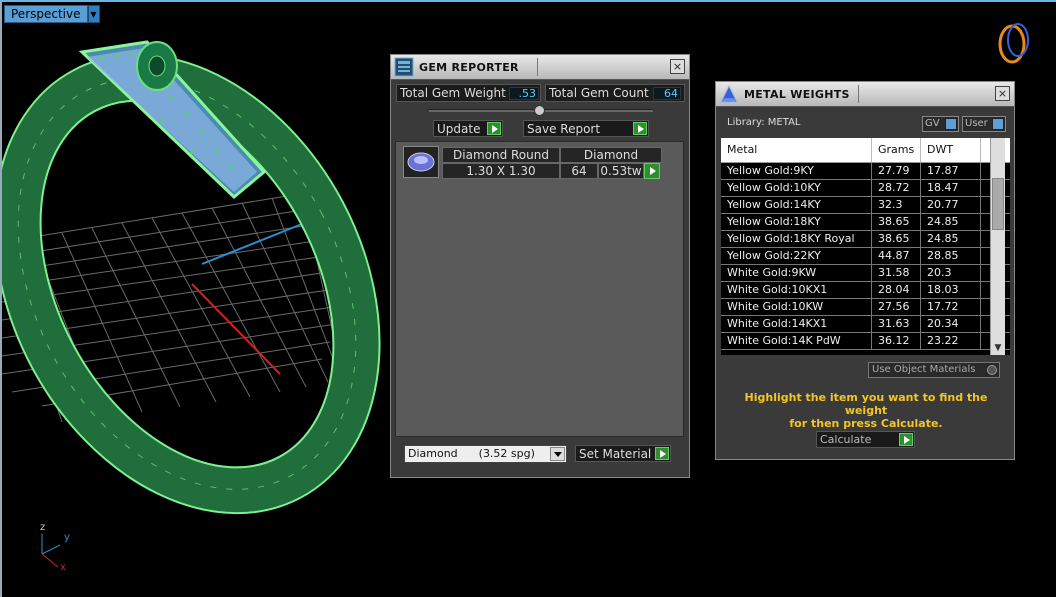 The width and height of the screenshot is (1056, 597). Describe the element at coordinates (865, 273) in the screenshot. I see `table-row: White Gold:9KW 31.58 20.3` at that location.